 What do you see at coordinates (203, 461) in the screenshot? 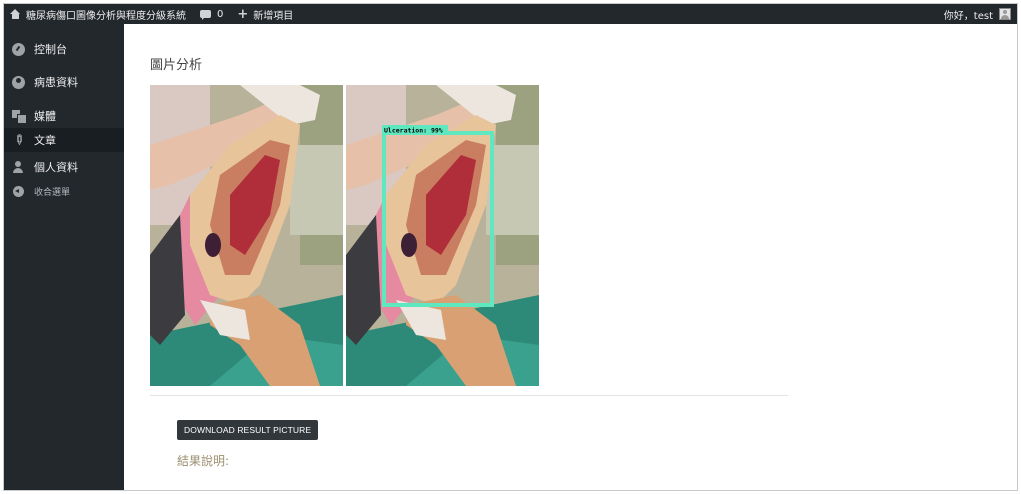
I see `result-heading: 結果說明:` at bounding box center [203, 461].